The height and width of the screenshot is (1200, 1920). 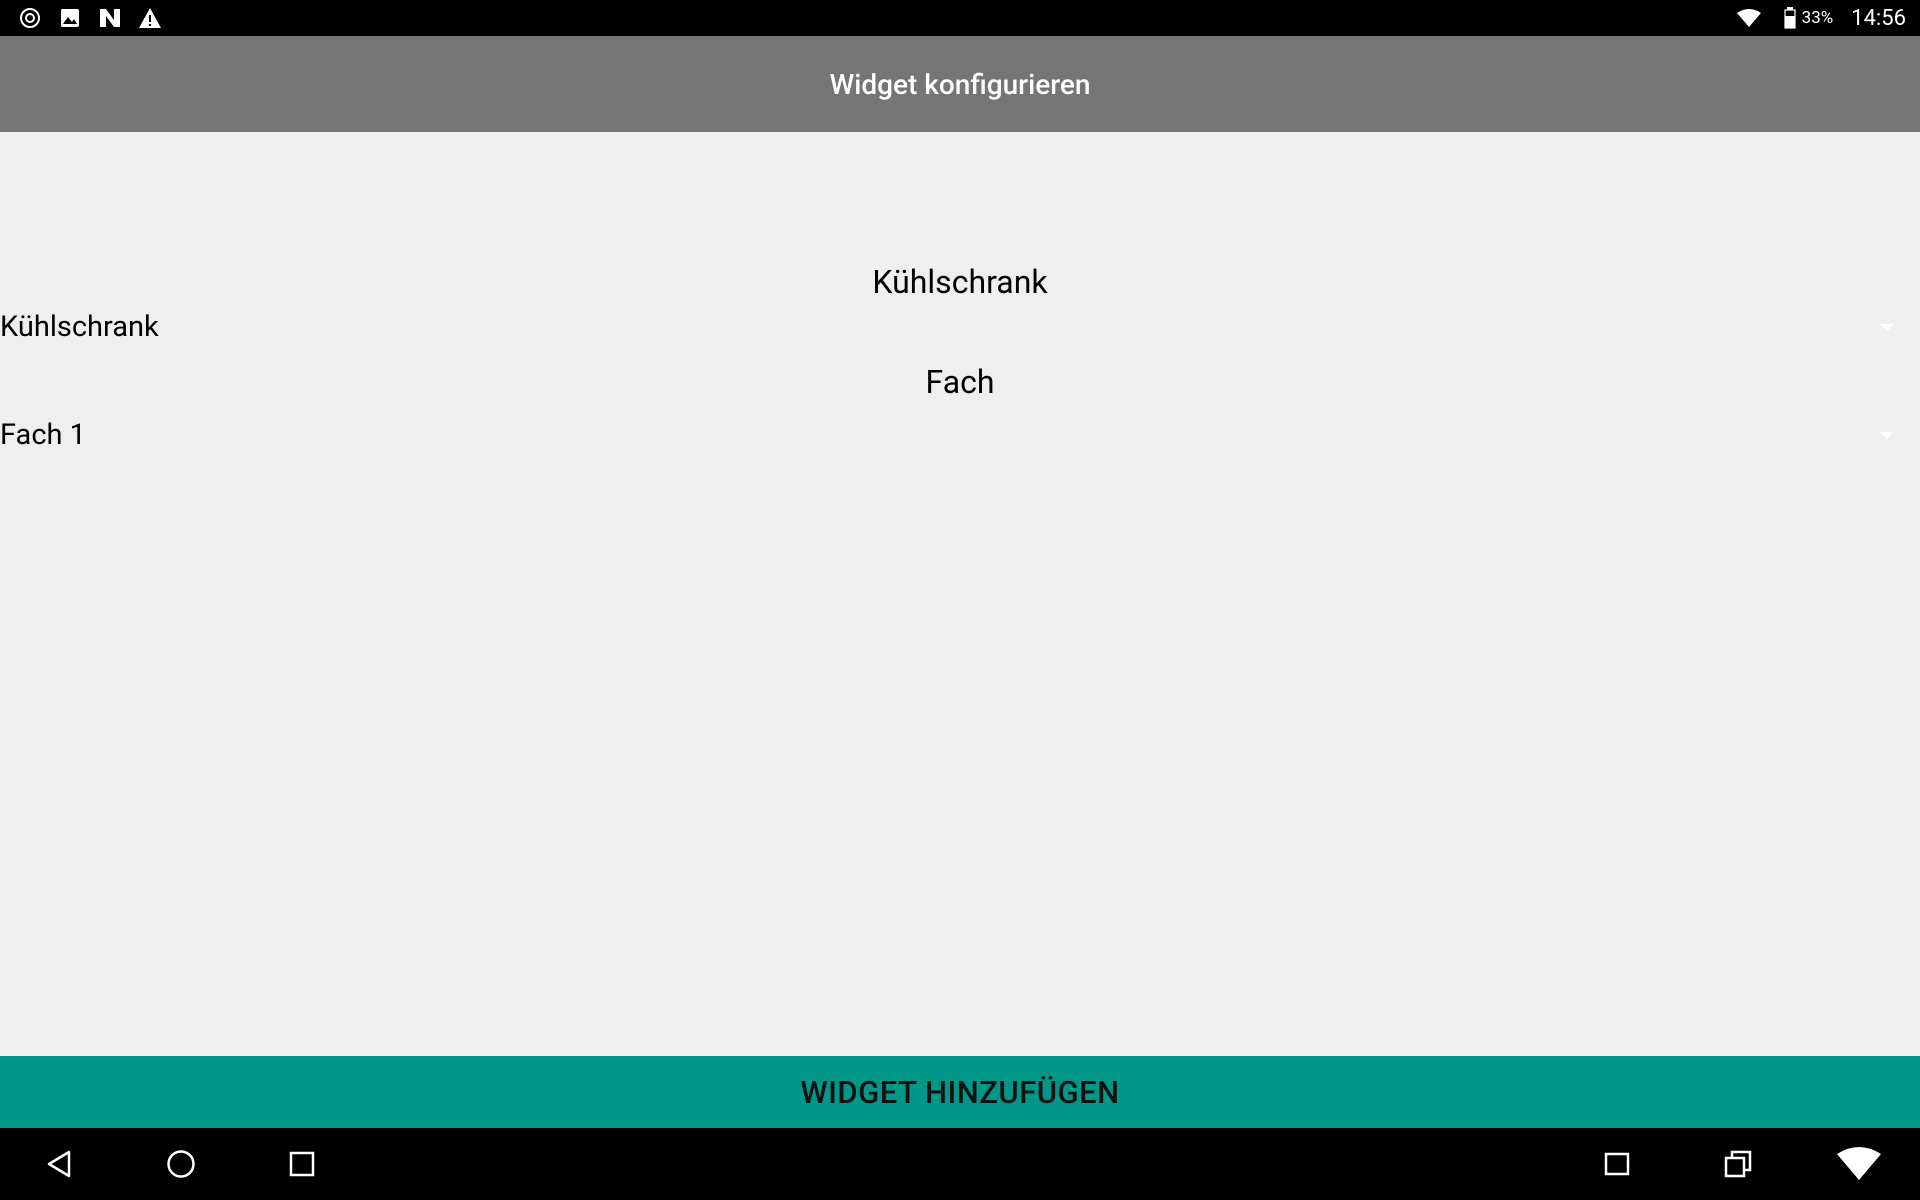 I want to click on fridge-spinner: Kühlschrank, so click(x=960, y=327).